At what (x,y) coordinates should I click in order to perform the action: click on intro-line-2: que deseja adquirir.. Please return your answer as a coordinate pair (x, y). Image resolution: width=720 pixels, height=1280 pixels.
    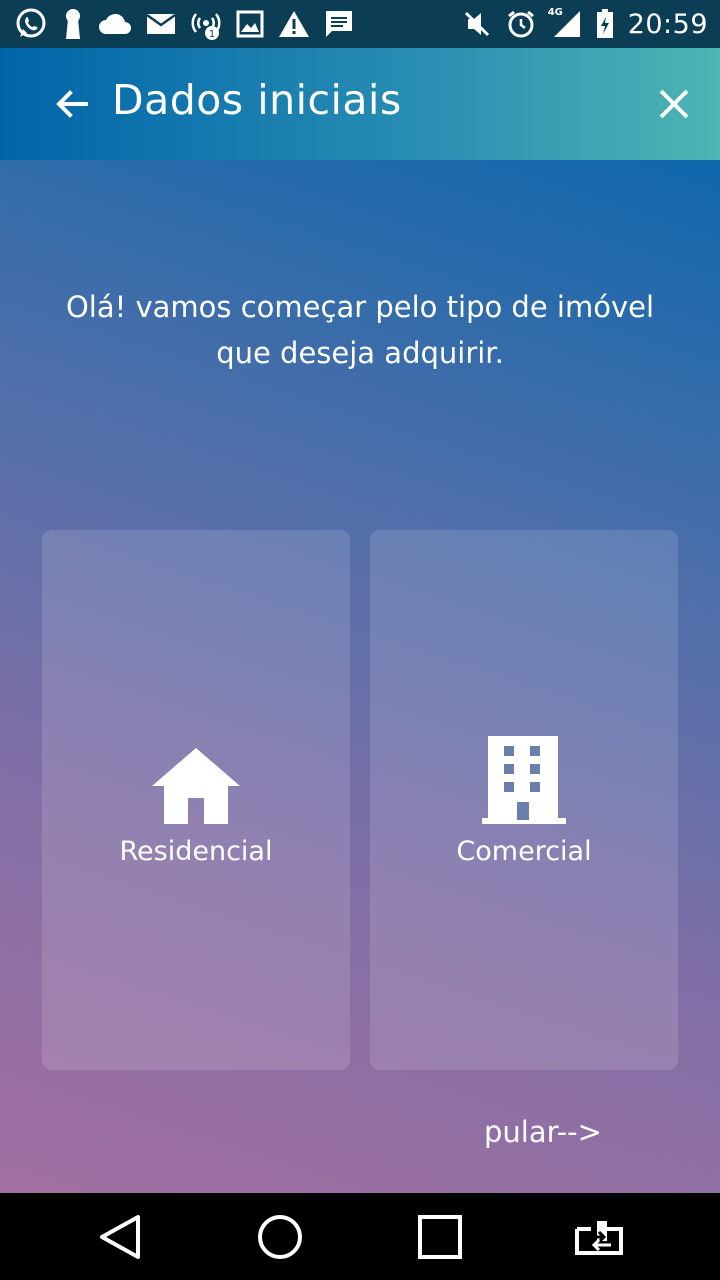
    Looking at the image, I should click on (360, 353).